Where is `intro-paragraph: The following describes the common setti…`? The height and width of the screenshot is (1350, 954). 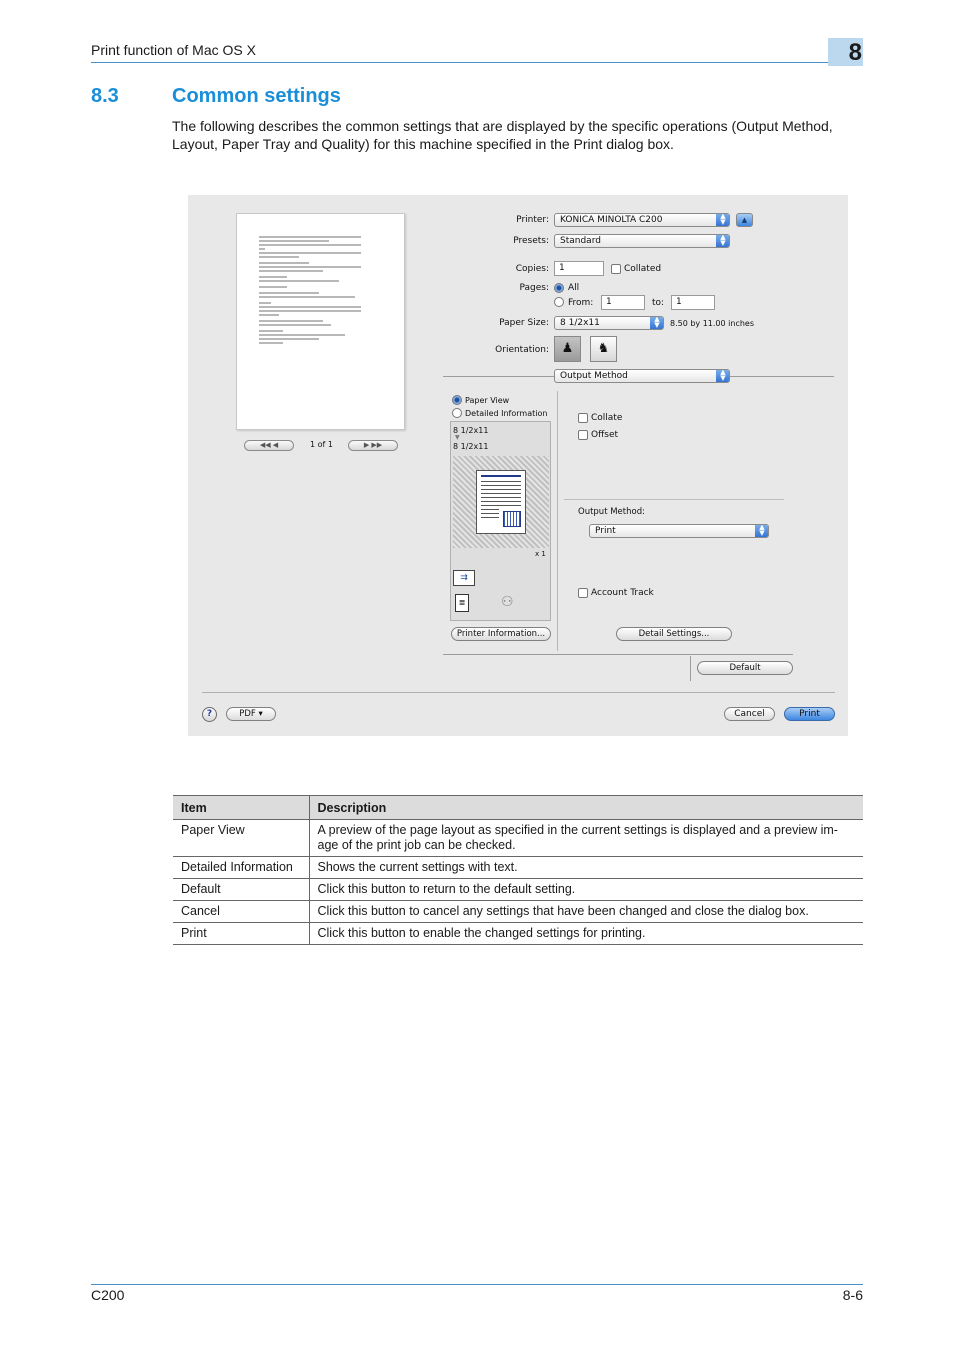 intro-paragraph: The following describes the common setti… is located at coordinates (502, 135).